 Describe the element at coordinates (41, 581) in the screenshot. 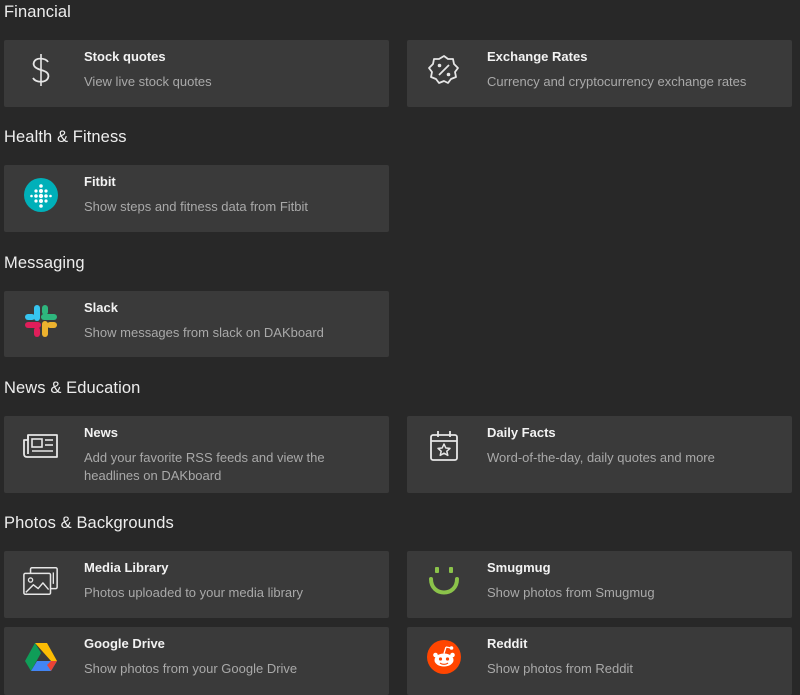

I see `photo-library-icon` at that location.